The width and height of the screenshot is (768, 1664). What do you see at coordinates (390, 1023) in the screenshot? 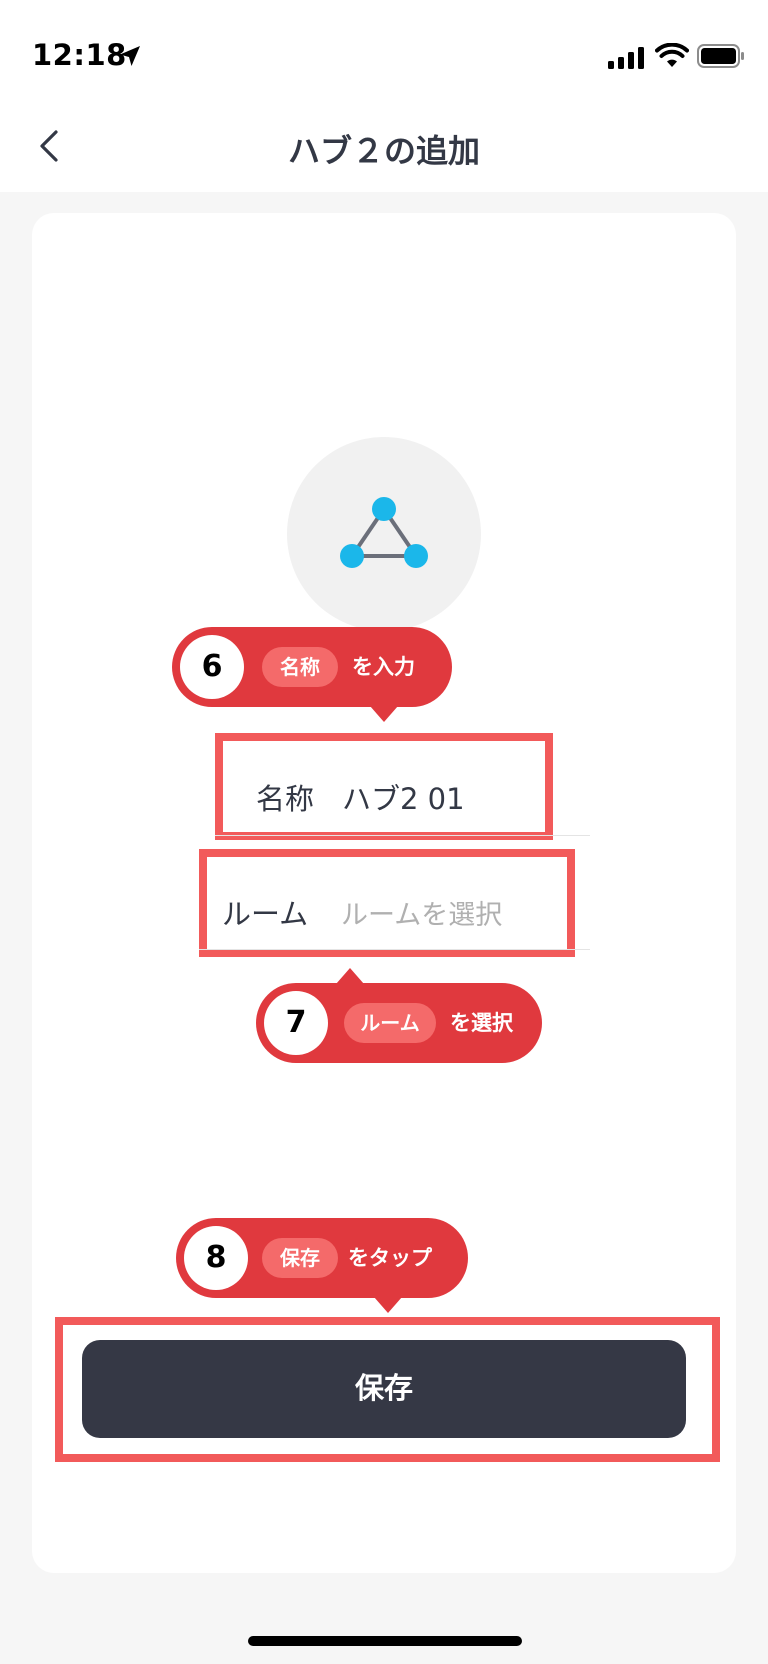
I see `callout-chip: ルーム` at bounding box center [390, 1023].